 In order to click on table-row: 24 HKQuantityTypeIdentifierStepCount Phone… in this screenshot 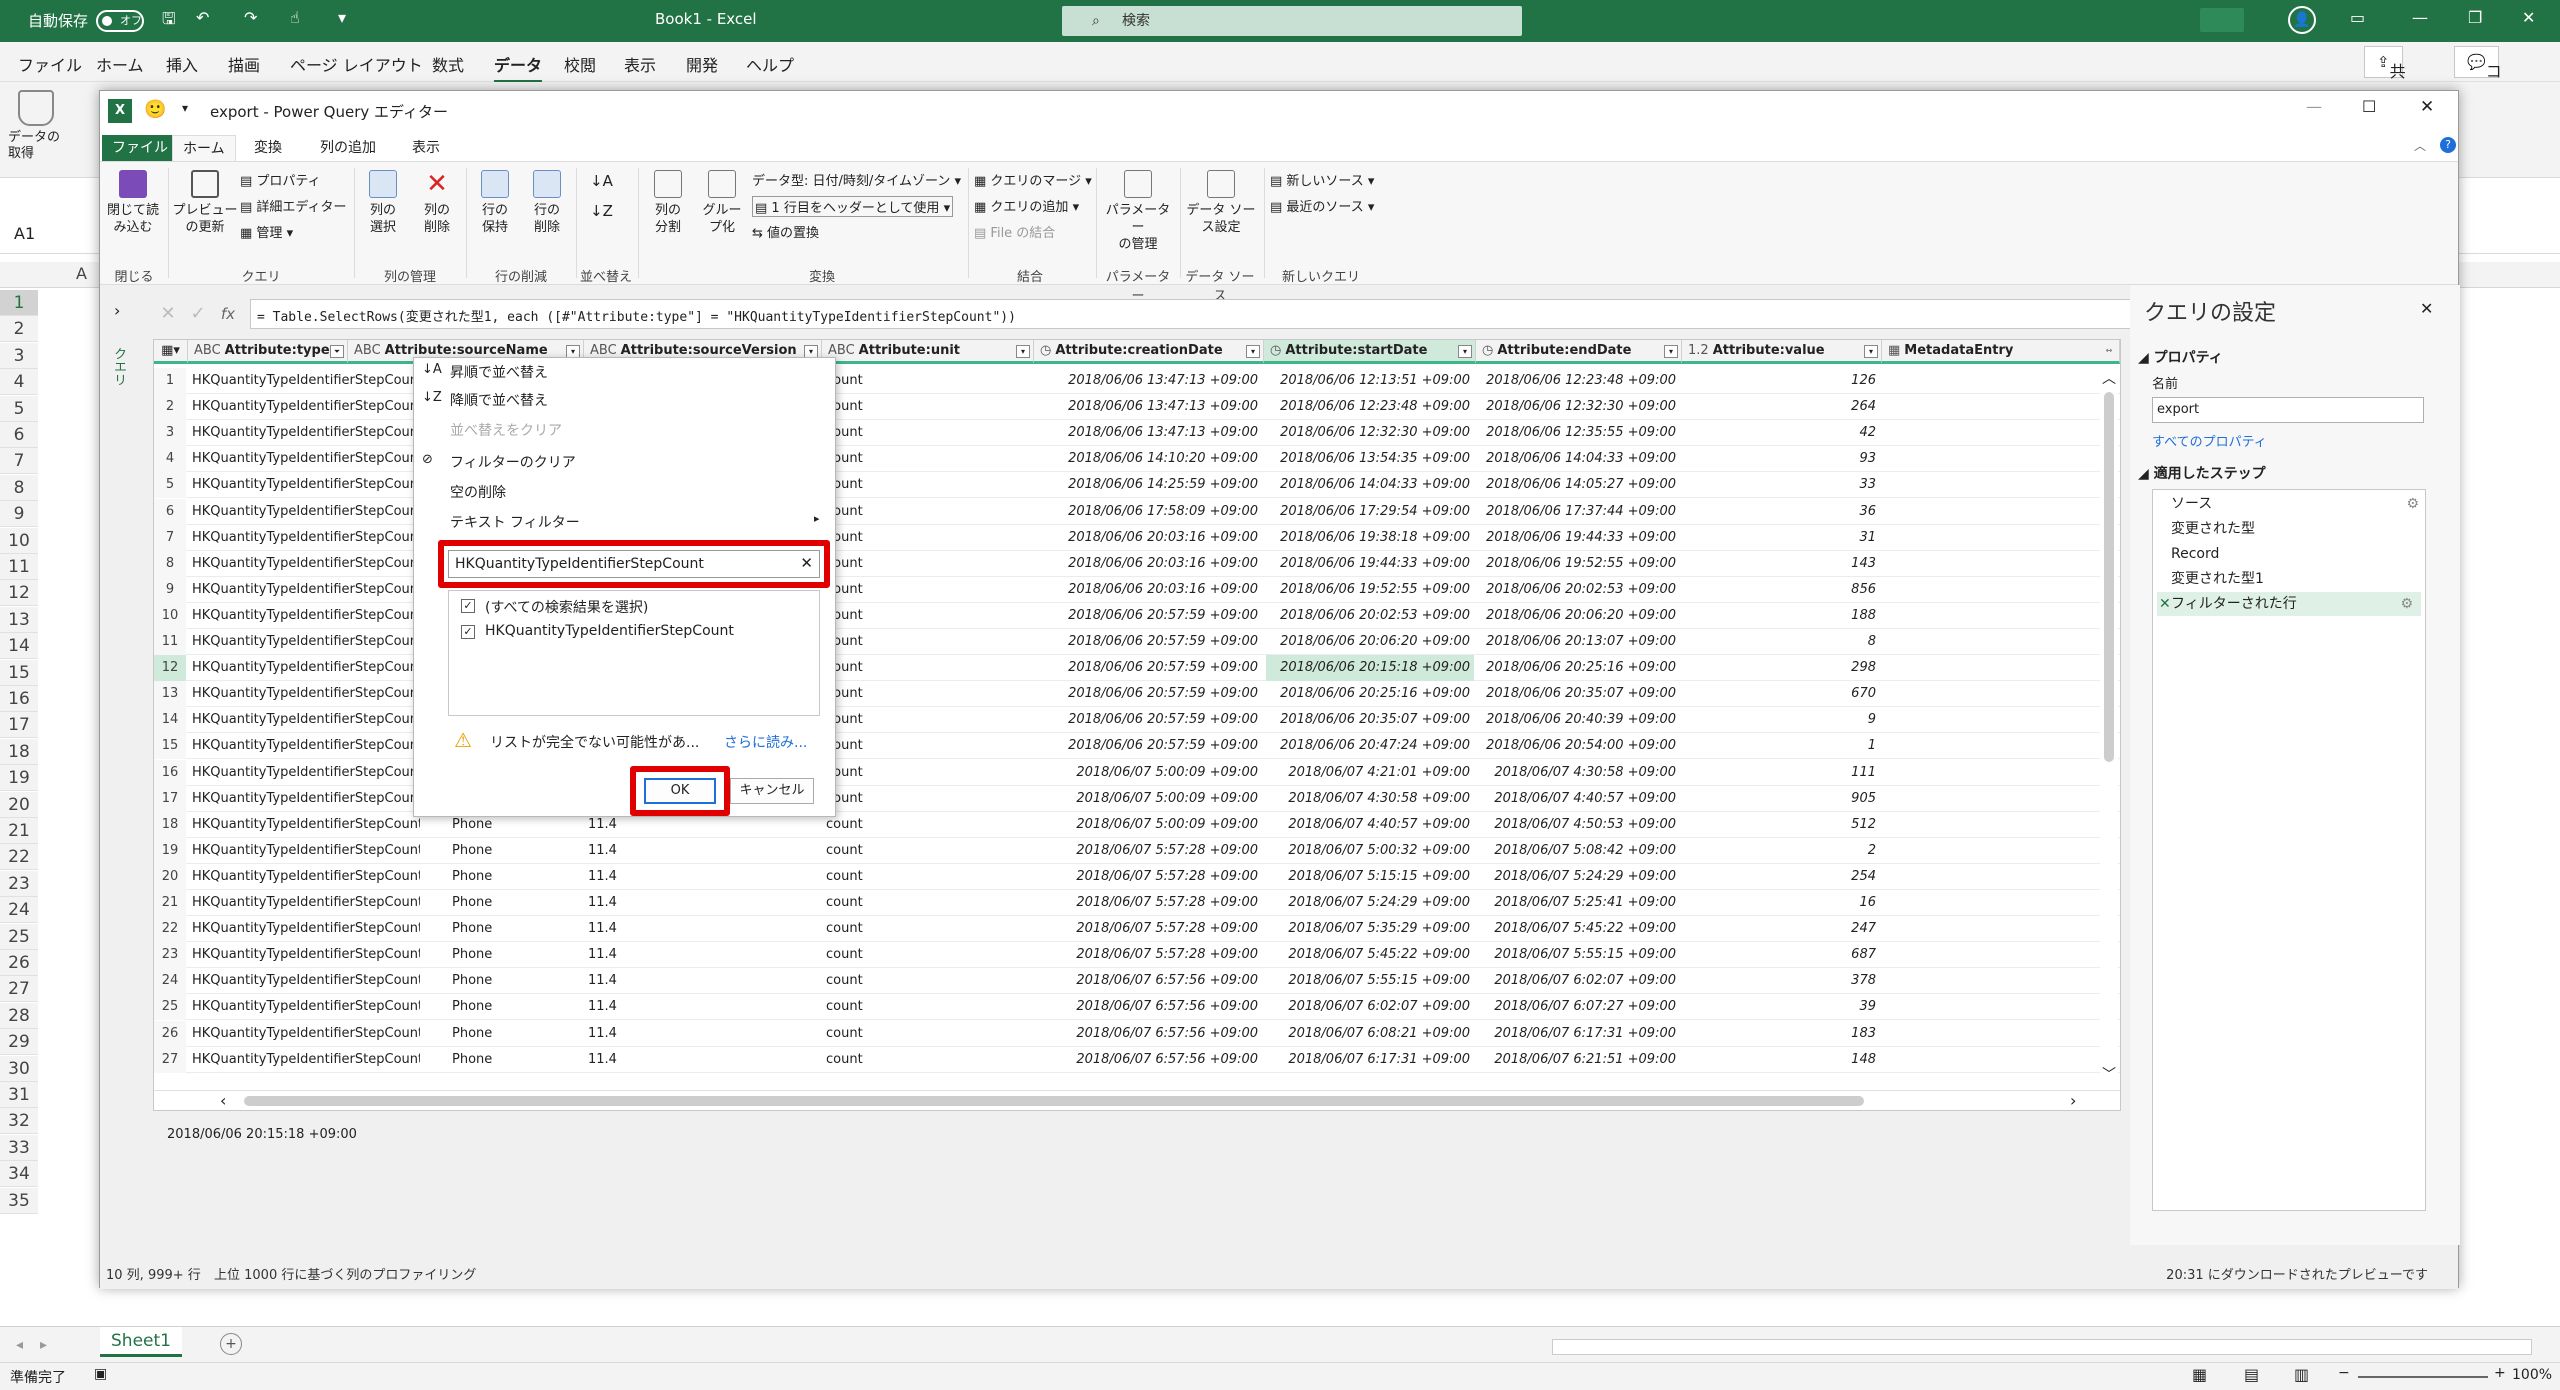, I will do `click(1137, 981)`.